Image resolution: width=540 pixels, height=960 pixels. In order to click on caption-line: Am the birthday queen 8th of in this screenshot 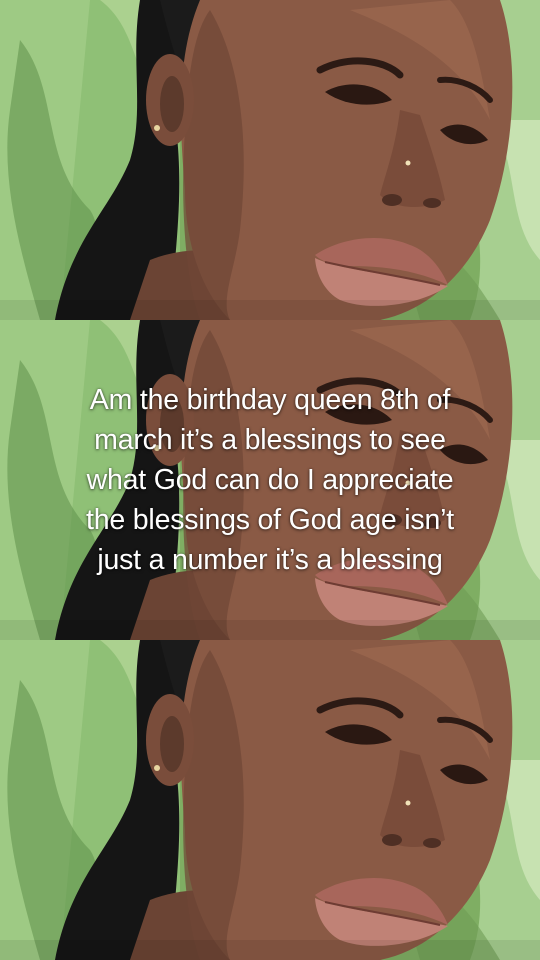, I will do `click(270, 400)`.